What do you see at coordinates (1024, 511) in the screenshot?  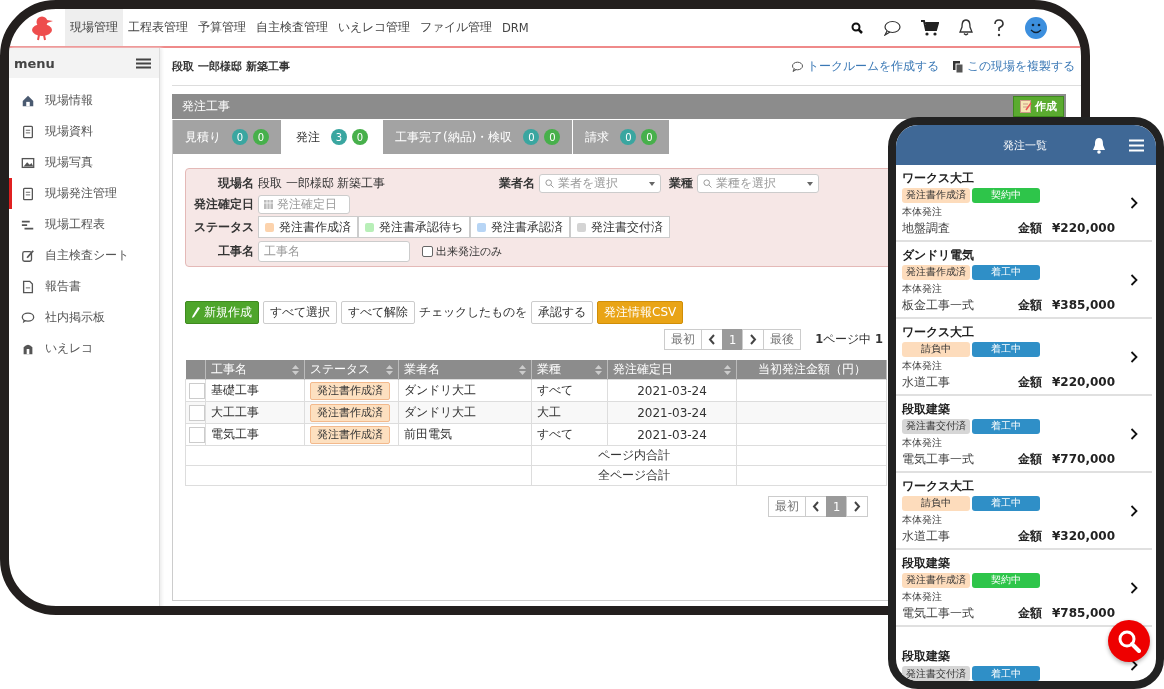 I see `order-card: ワークス大工 請負中 着工中 本体発注 水道工事 金額 ¥320,000` at bounding box center [1024, 511].